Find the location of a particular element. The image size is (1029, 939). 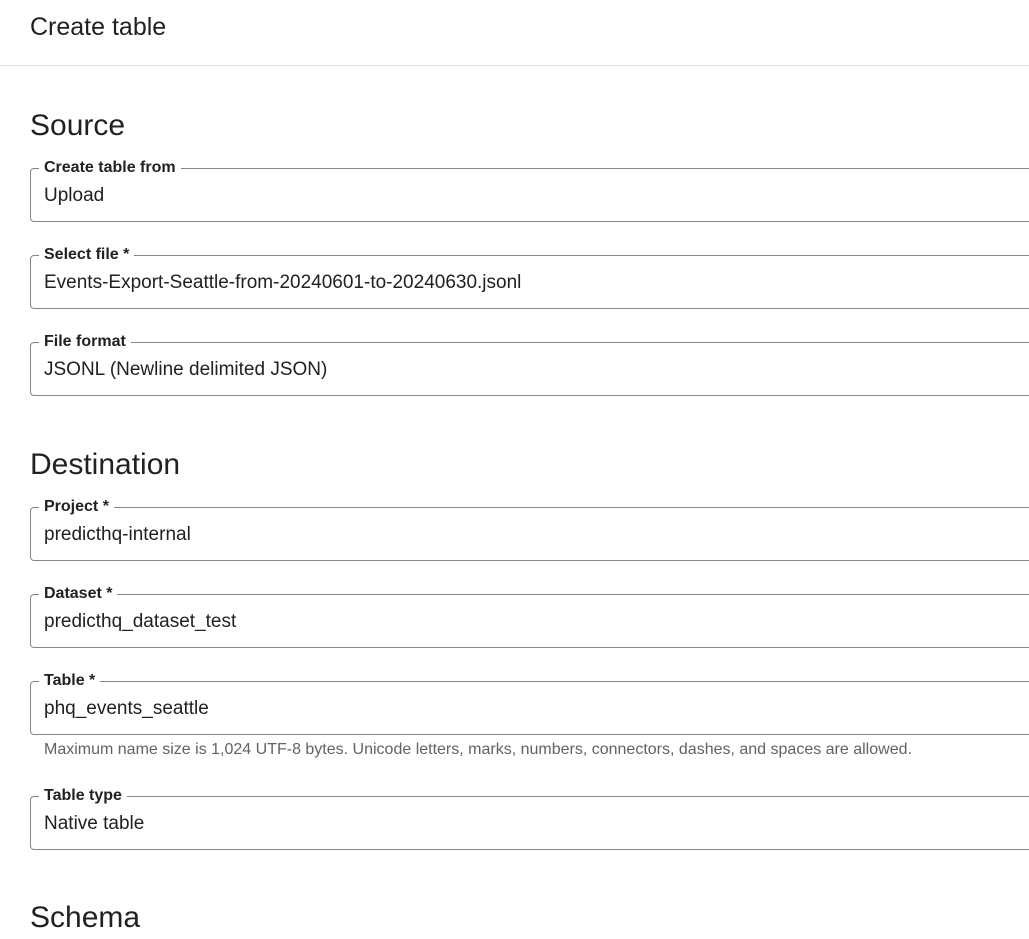

page-title: Create table is located at coordinates (98, 27).